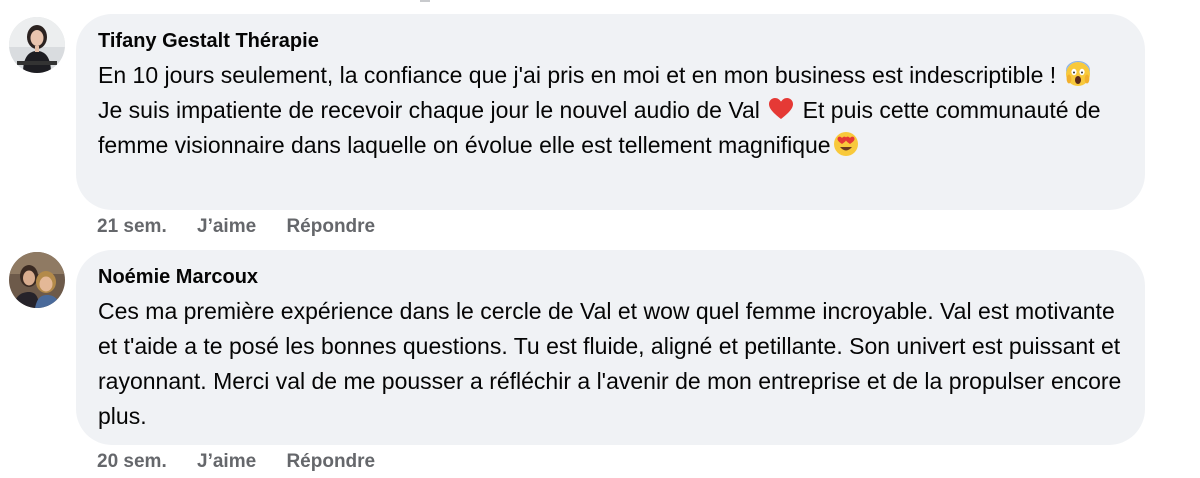  Describe the element at coordinates (132, 226) in the screenshot. I see `comment-timestamp: 21 sem.` at that location.